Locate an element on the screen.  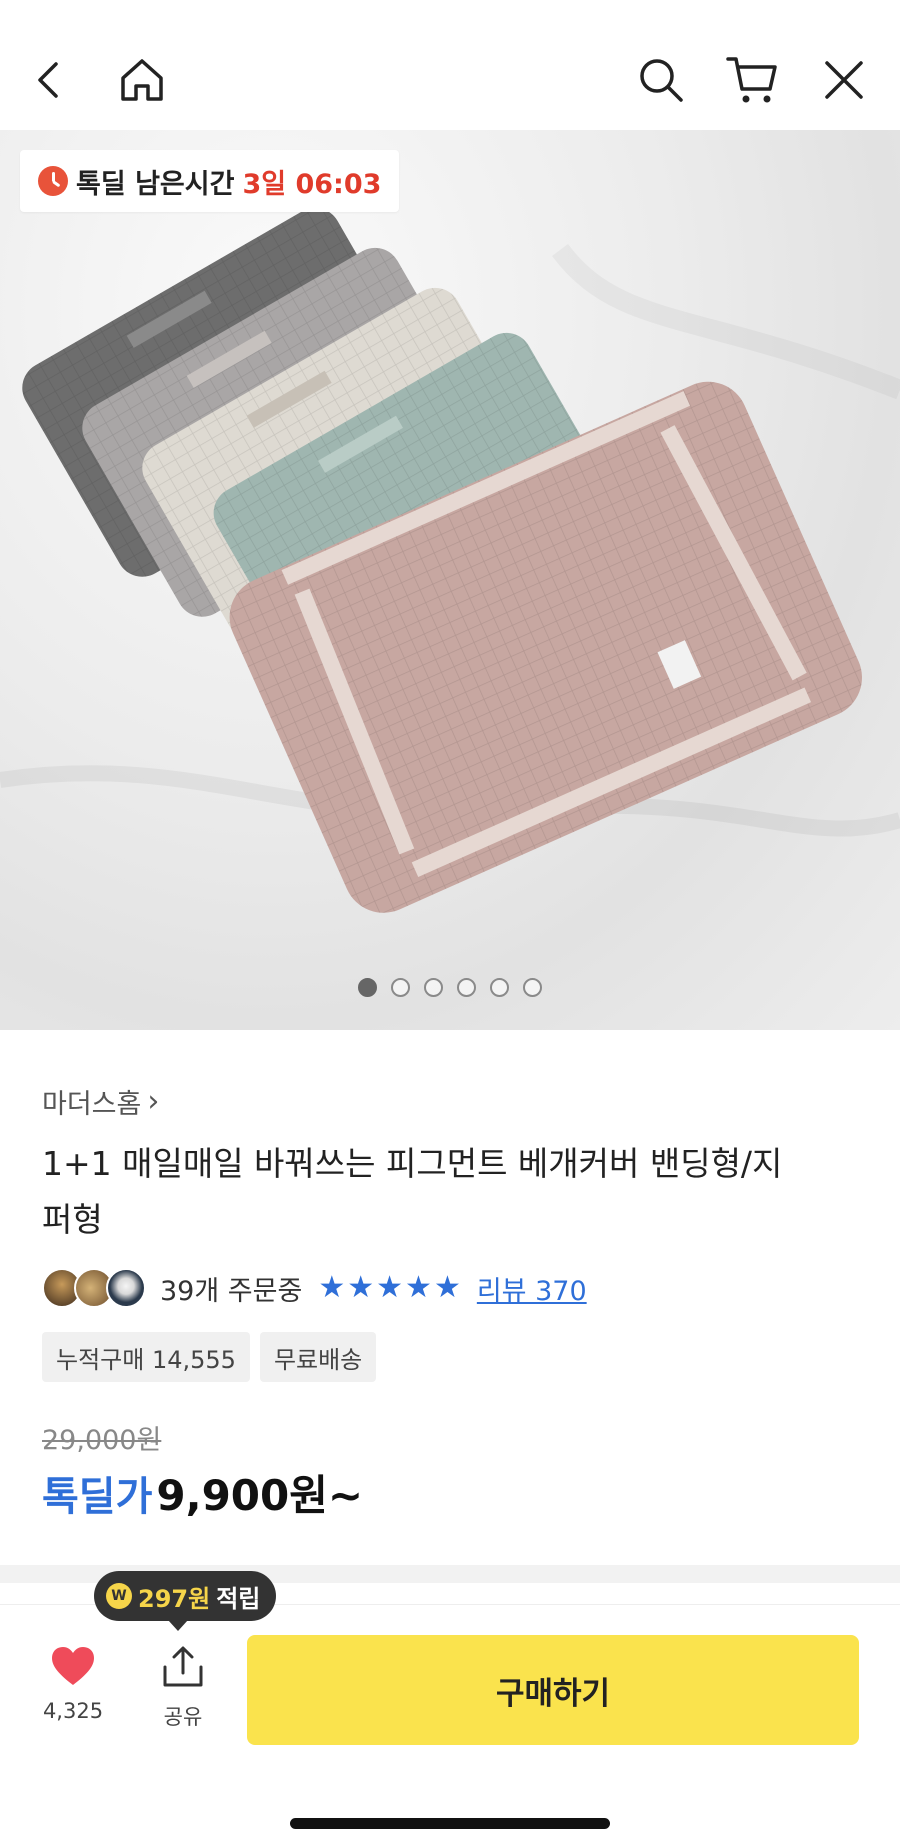
deal-price-row: 톡딜가 9,900원~ is located at coordinates (202, 1492).